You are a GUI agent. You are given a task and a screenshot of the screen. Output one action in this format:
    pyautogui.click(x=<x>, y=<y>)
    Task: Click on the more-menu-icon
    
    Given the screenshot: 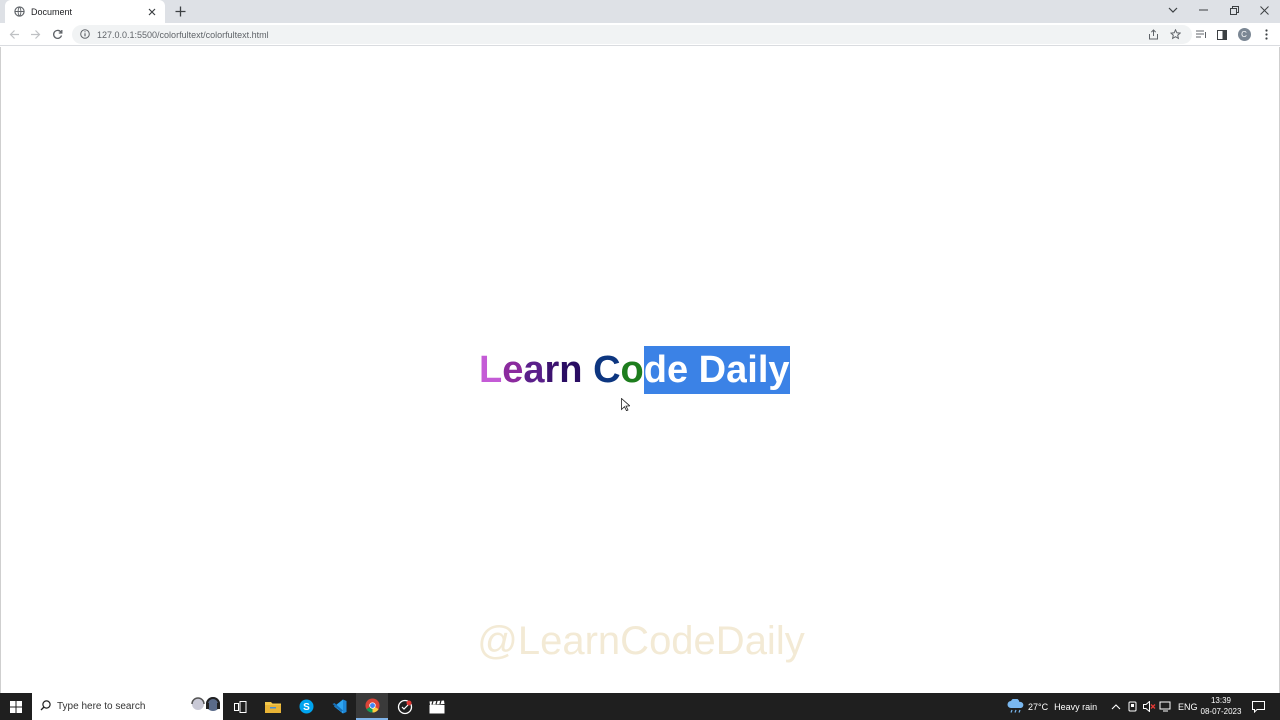 What is the action you would take?
    pyautogui.click(x=1266, y=34)
    